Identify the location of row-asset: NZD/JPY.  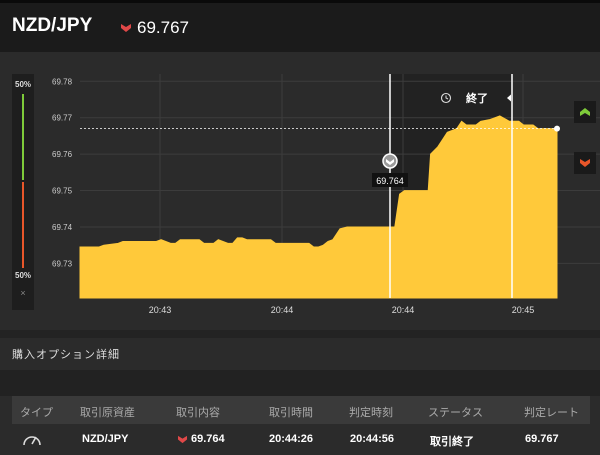
(105, 439).